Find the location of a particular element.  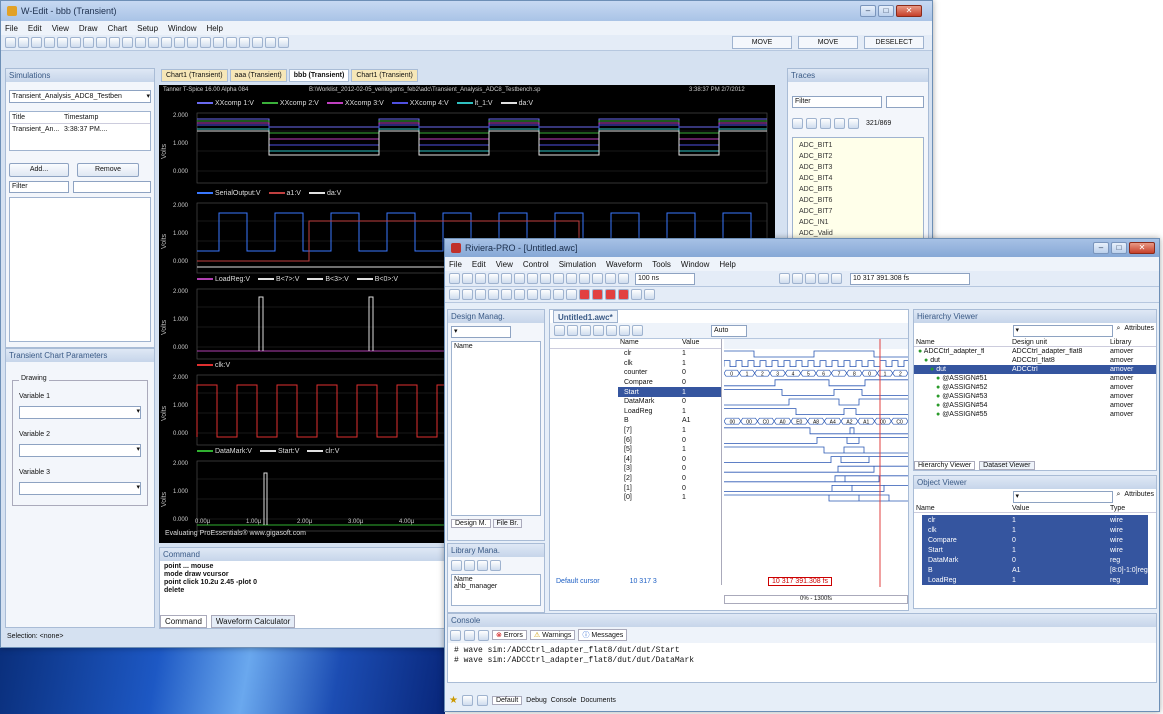

hier-filter-select: ▾ is located at coordinates (1062, 331).